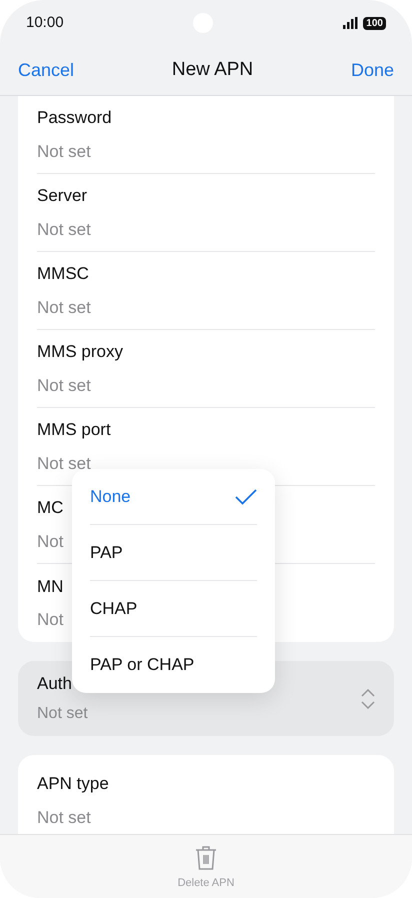  What do you see at coordinates (74, 430) in the screenshot?
I see `field-label: MMS port` at bounding box center [74, 430].